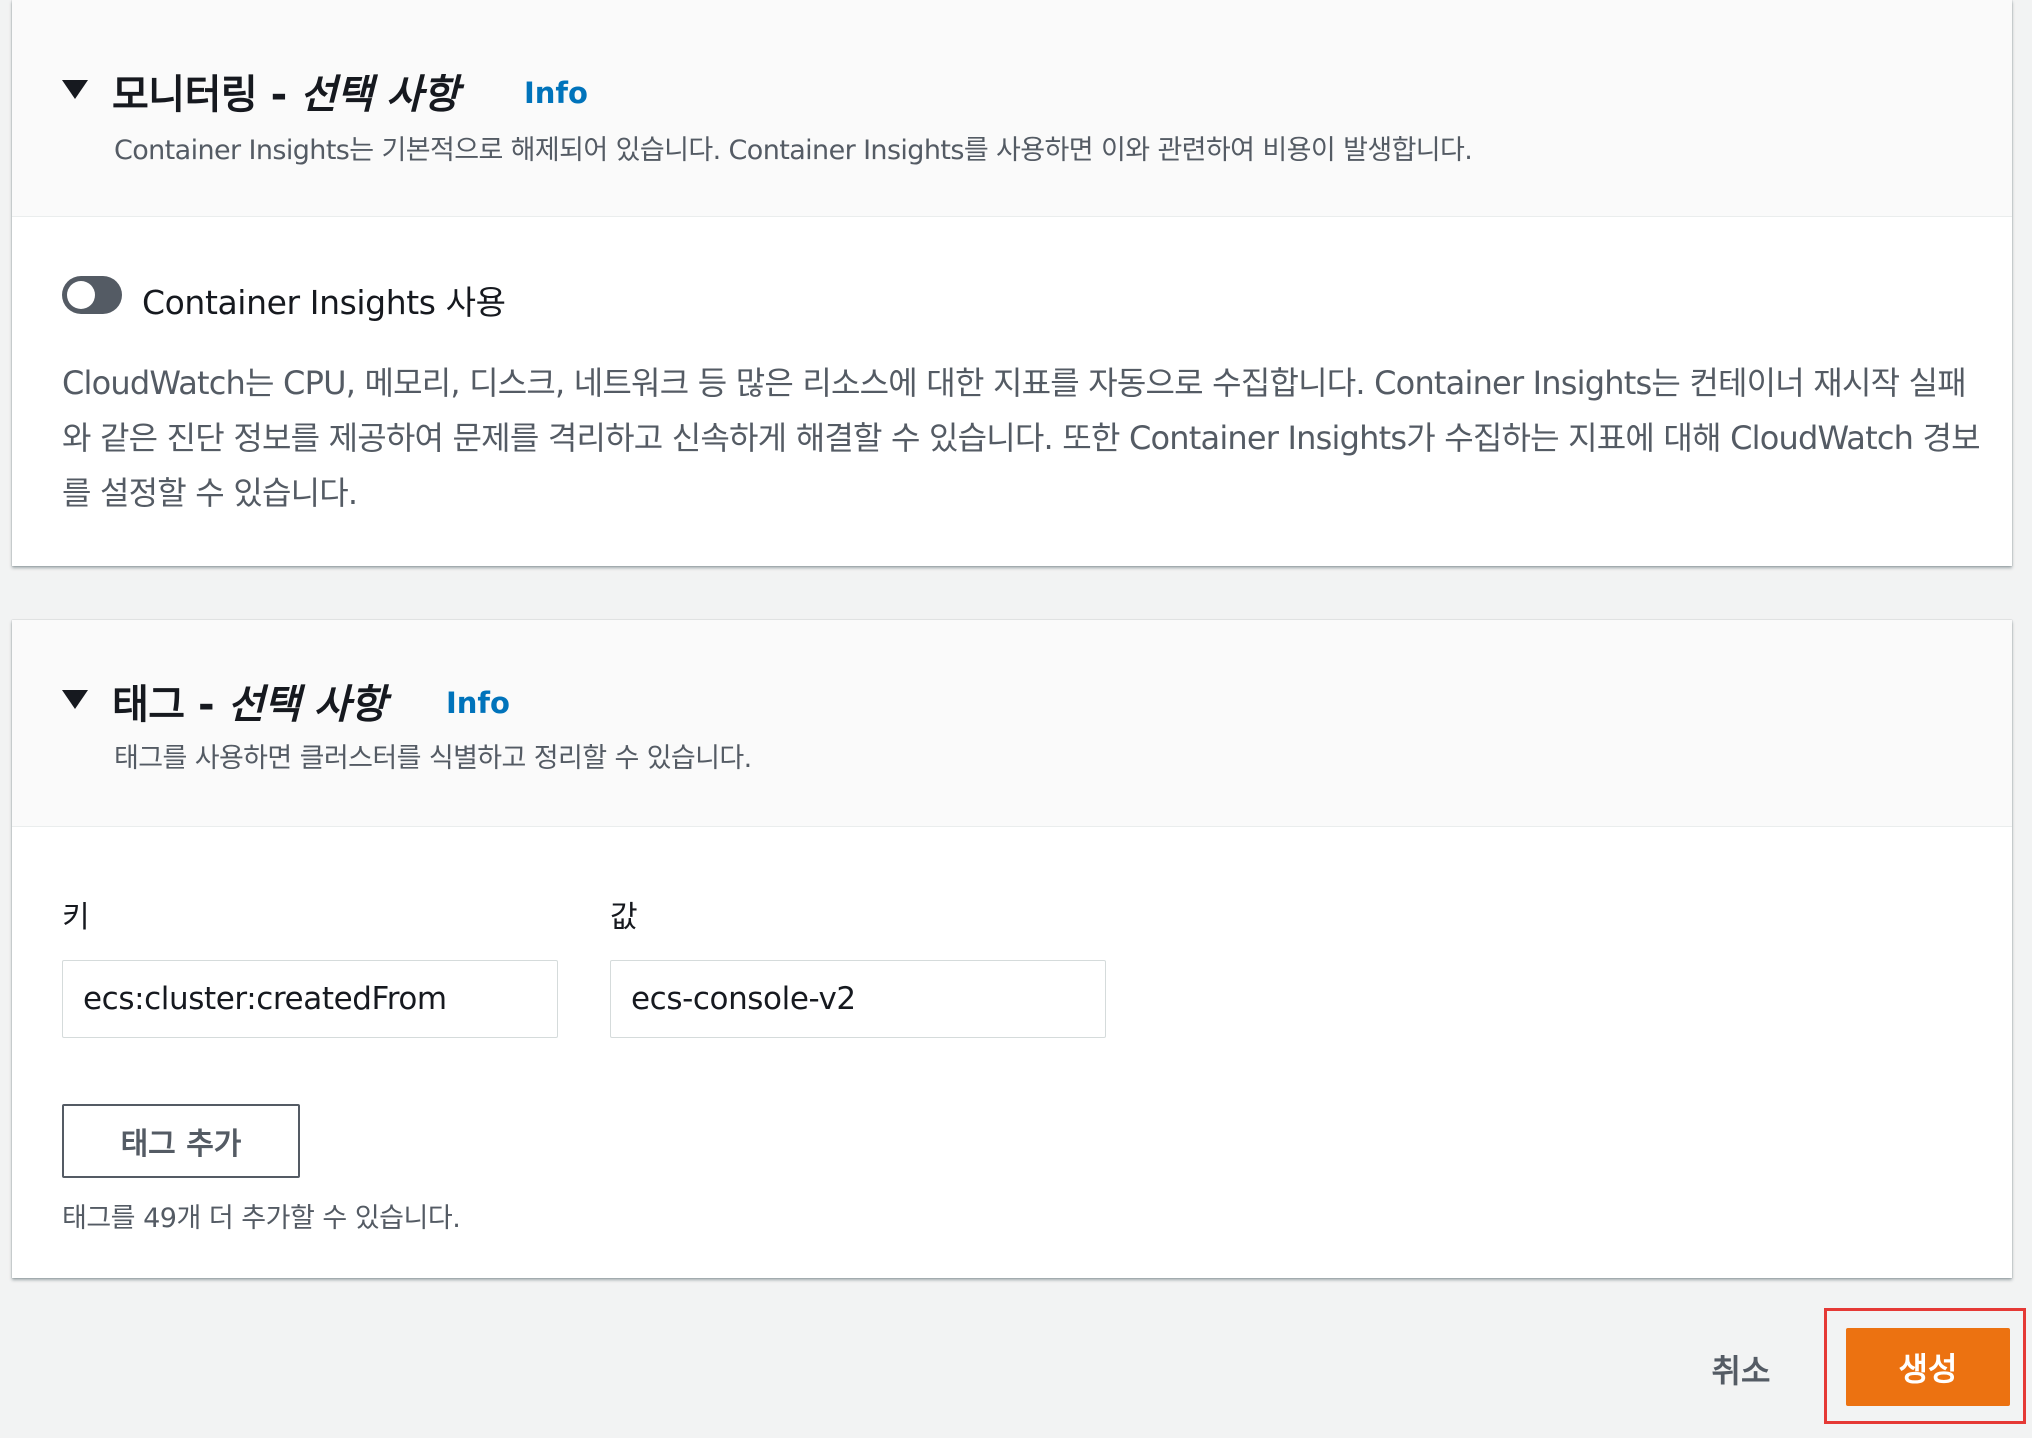 This screenshot has width=2032, height=1438. Describe the element at coordinates (624, 917) in the screenshot. I see `tag-value-label: 값` at that location.